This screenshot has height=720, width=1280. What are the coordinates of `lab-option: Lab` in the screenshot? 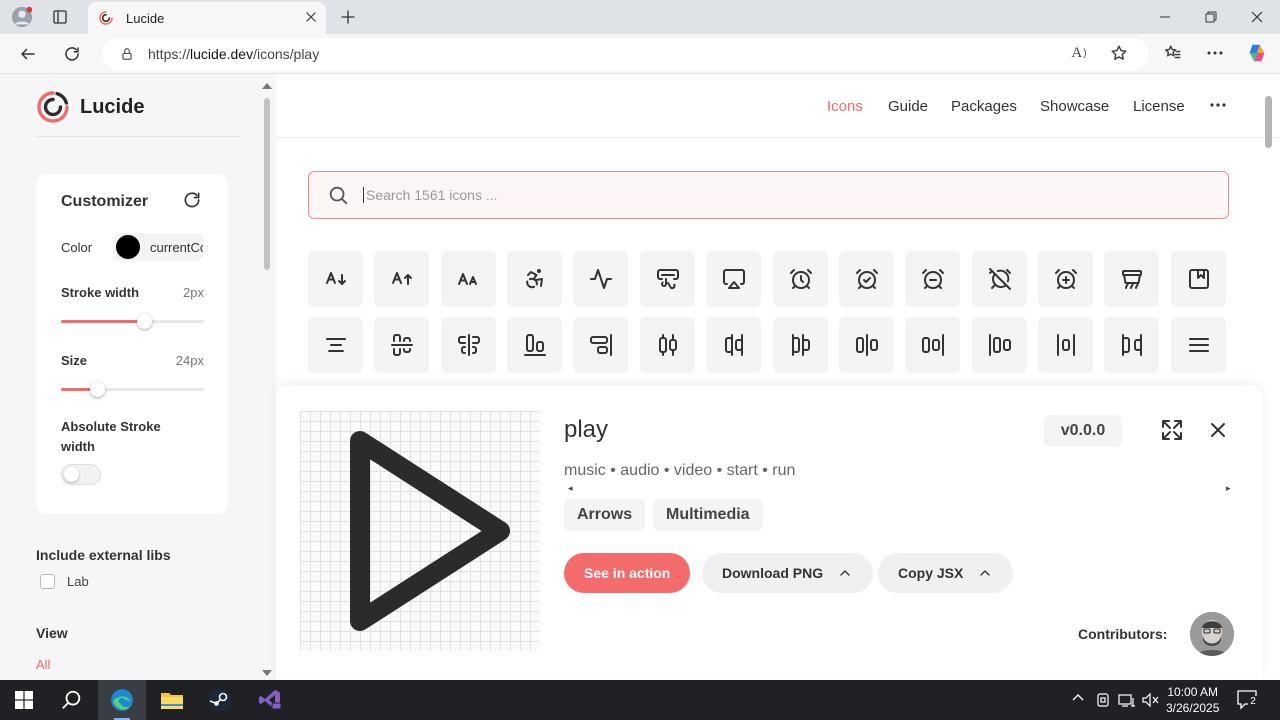 It's located at (64, 581).